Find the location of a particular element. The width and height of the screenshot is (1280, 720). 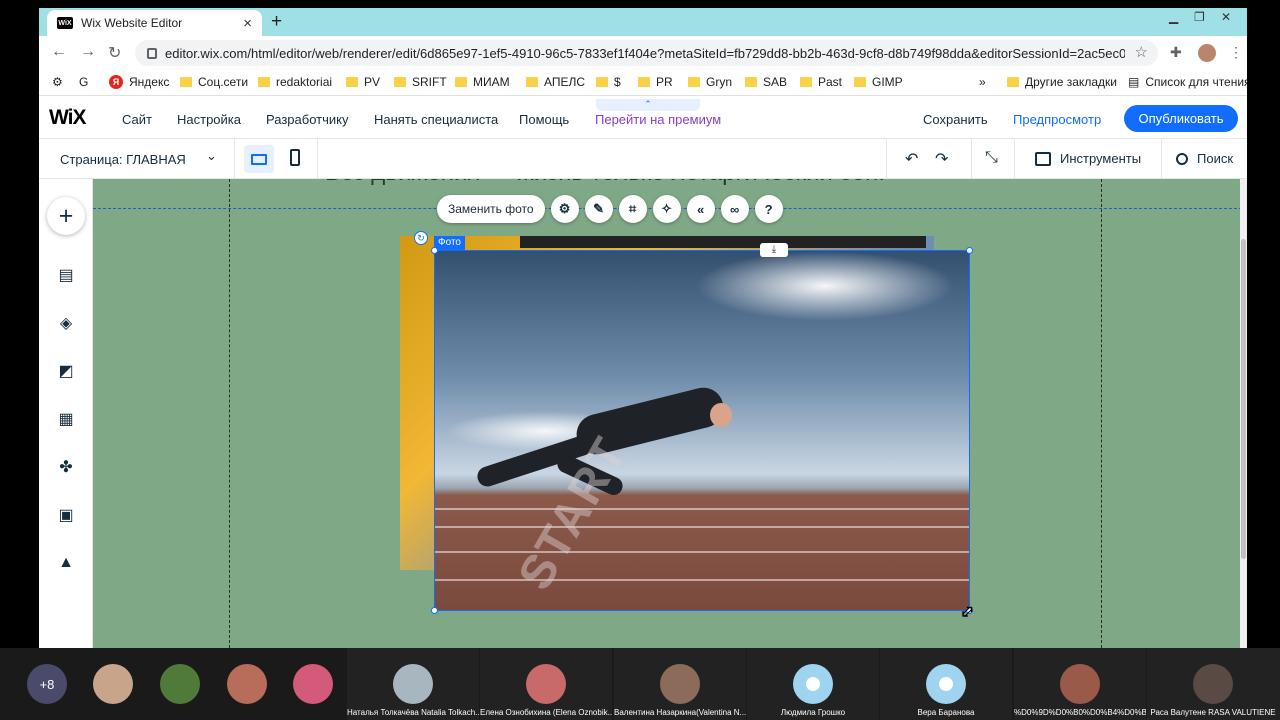

bookmark-label: redaktoriai is located at coordinates (304, 82).